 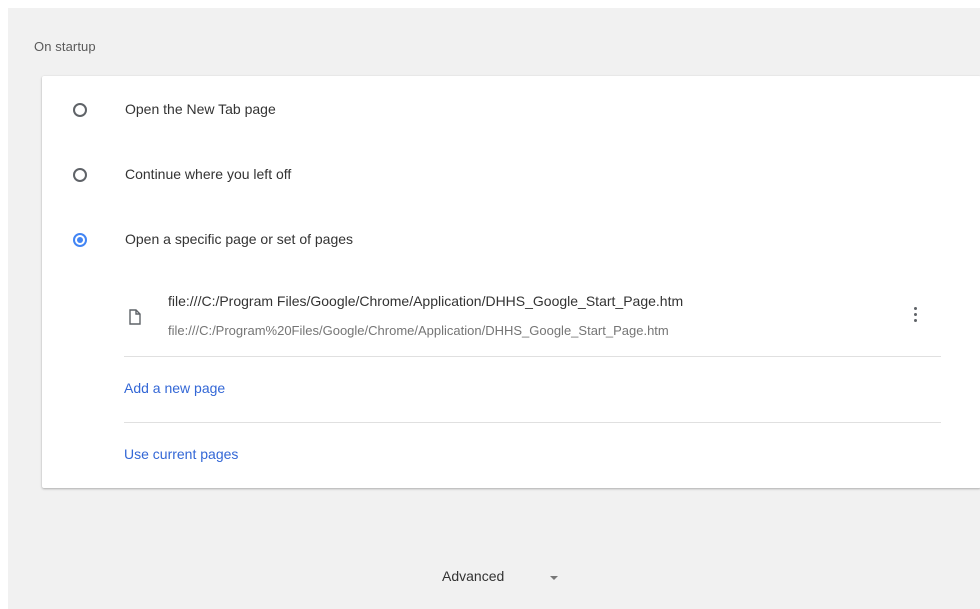 What do you see at coordinates (554, 578) in the screenshot?
I see `chevron-down-icon` at bounding box center [554, 578].